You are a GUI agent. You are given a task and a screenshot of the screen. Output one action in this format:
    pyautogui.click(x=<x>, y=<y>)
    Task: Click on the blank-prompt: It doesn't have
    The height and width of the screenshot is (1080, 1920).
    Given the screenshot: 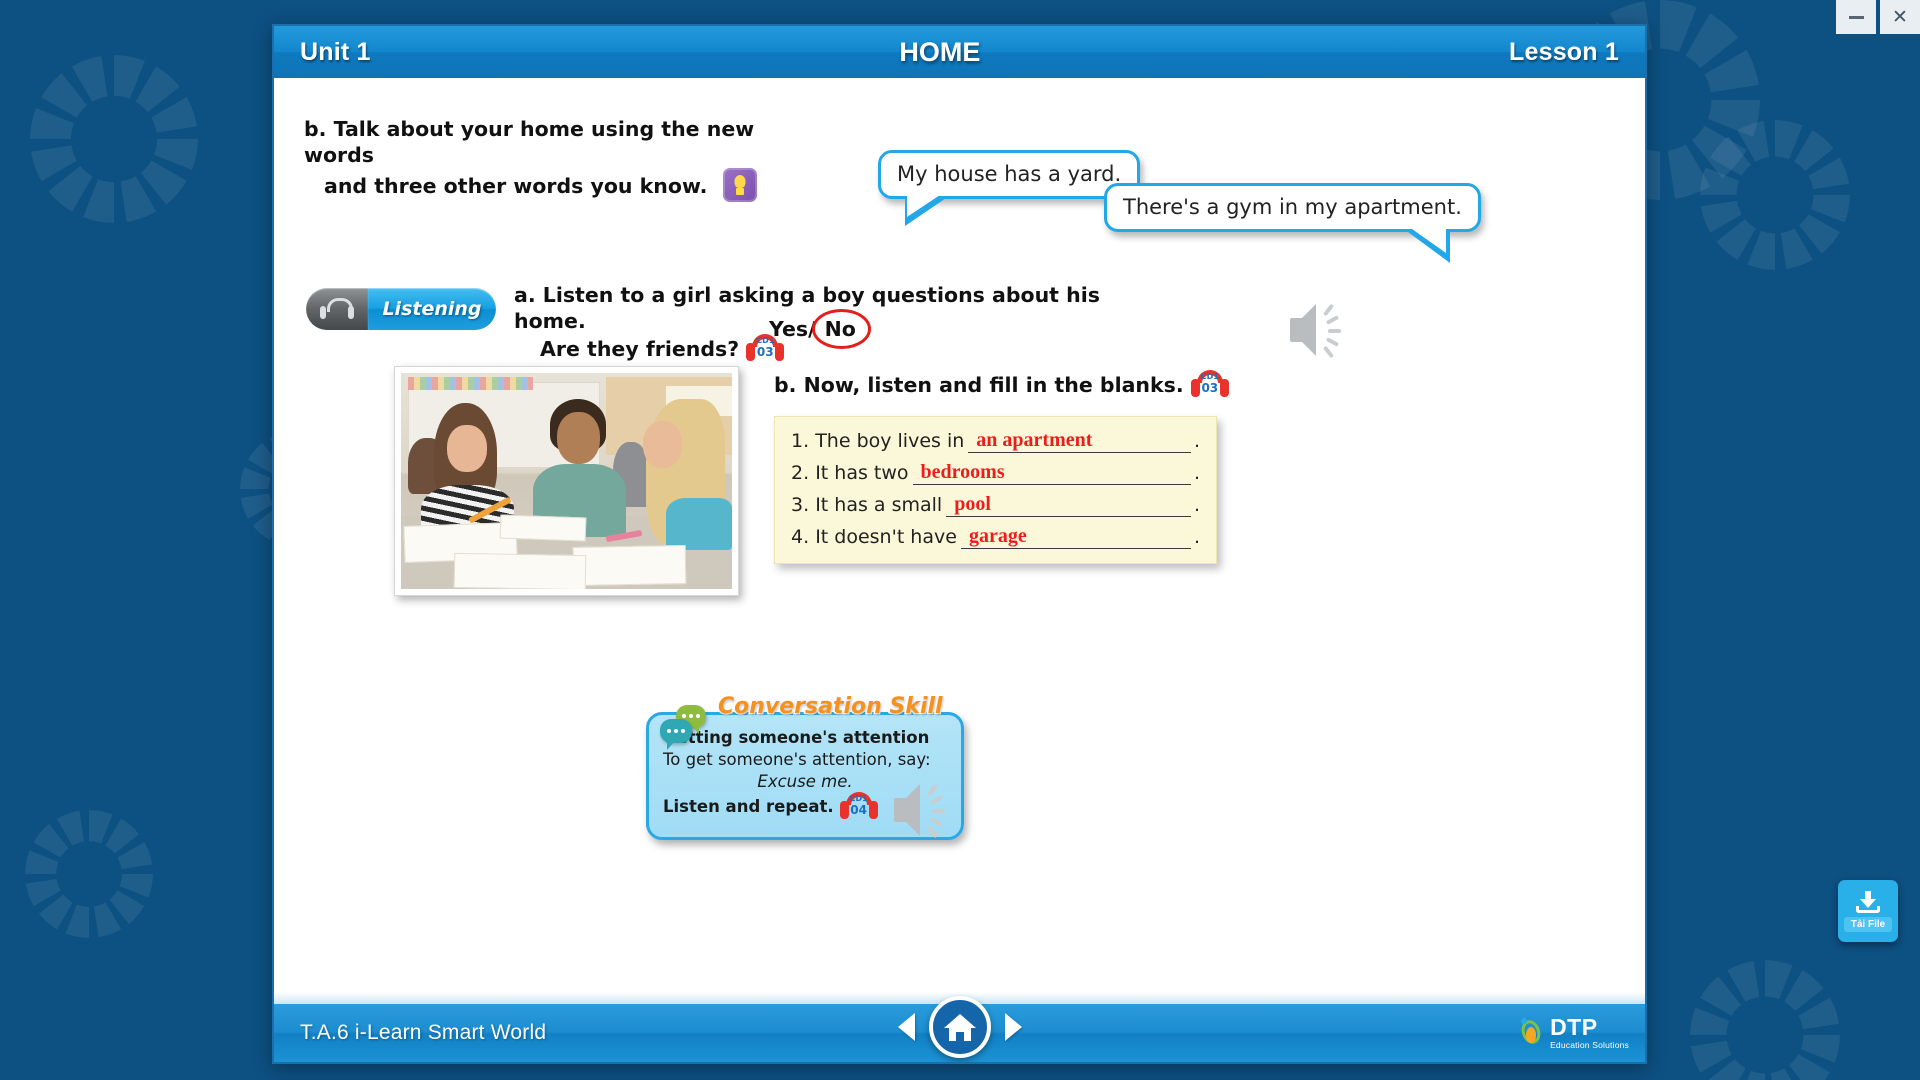 What is the action you would take?
    pyautogui.click(x=886, y=537)
    